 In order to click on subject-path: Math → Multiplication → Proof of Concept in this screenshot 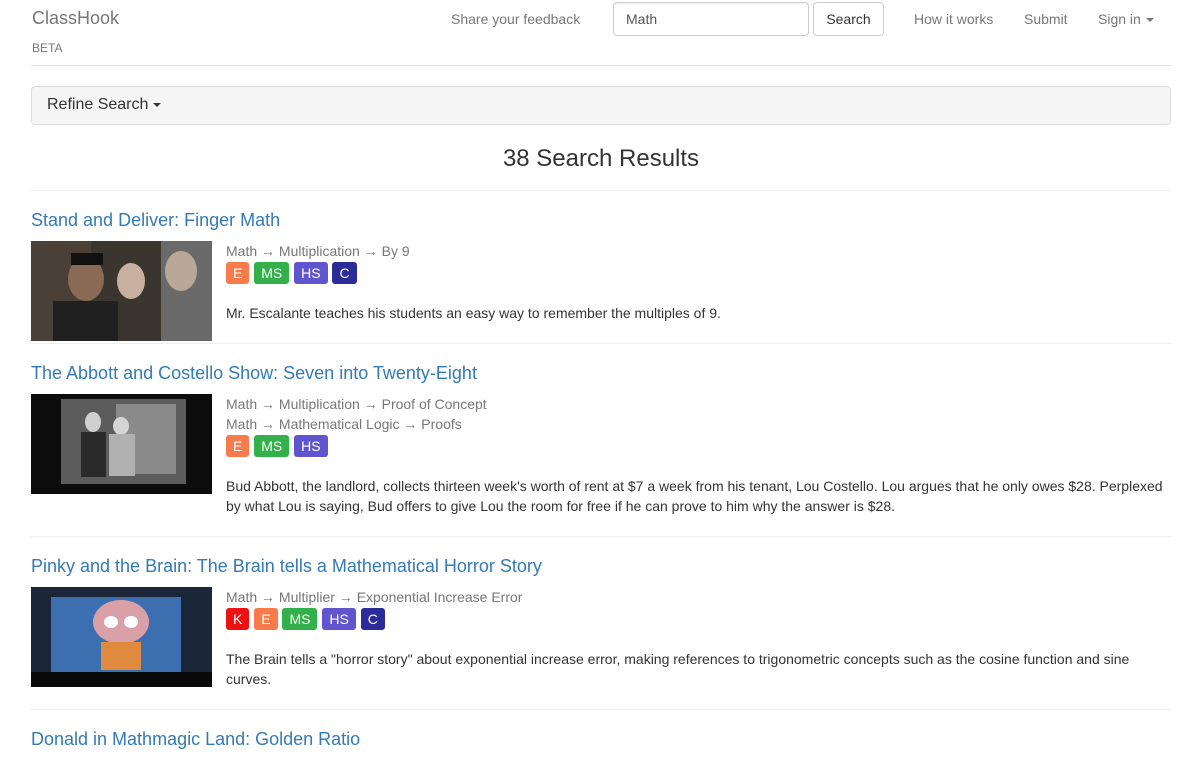, I will do `click(356, 404)`.